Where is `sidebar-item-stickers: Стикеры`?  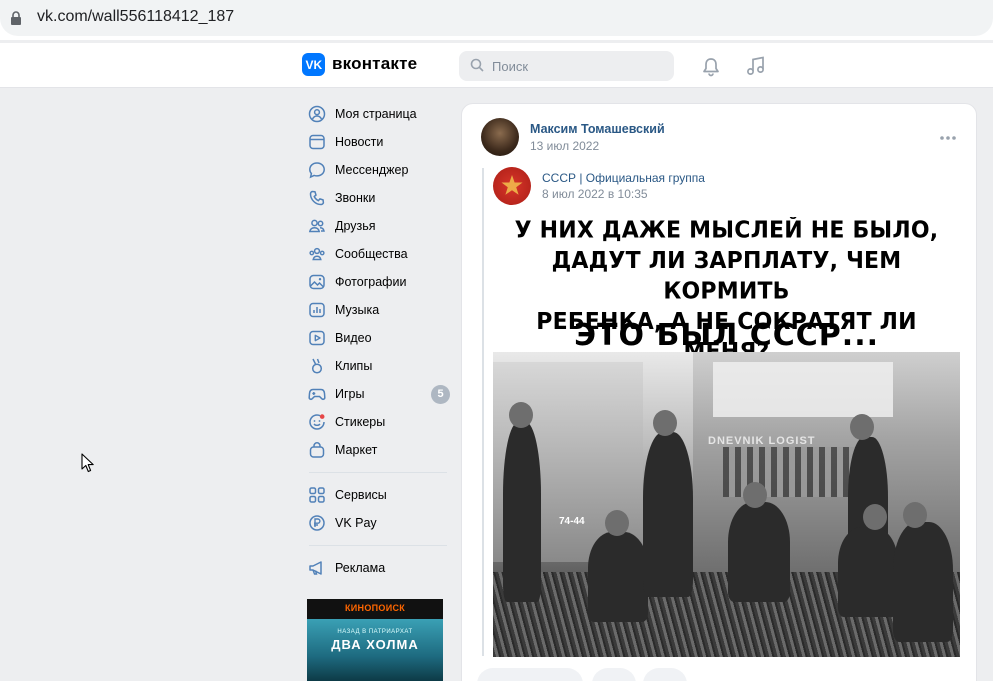 sidebar-item-stickers: Стикеры is located at coordinates (379, 422).